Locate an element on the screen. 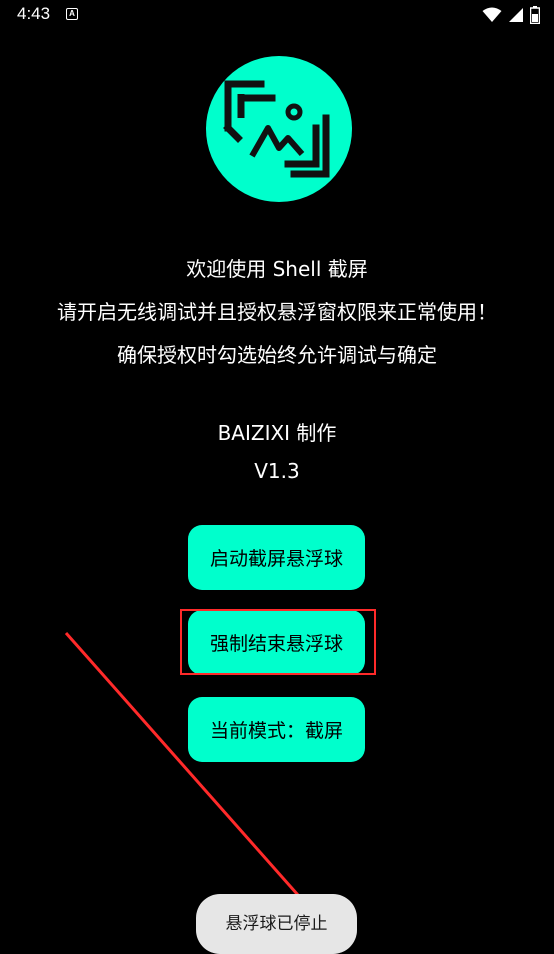  toast-message: 悬浮球已停止 is located at coordinates (276, 924).